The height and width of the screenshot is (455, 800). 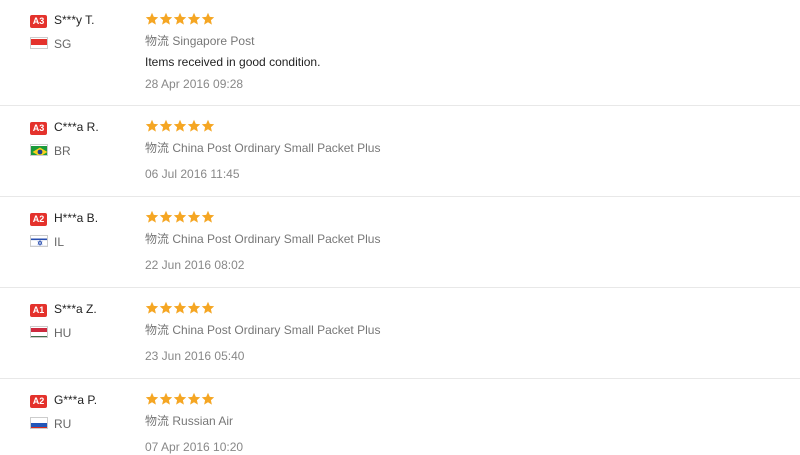 I want to click on buyer-name: H***a B., so click(x=76, y=218).